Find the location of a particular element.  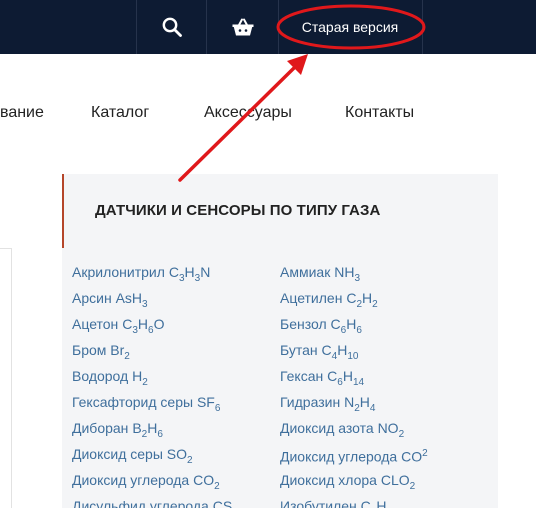

topbar-divider is located at coordinates (422, 27).